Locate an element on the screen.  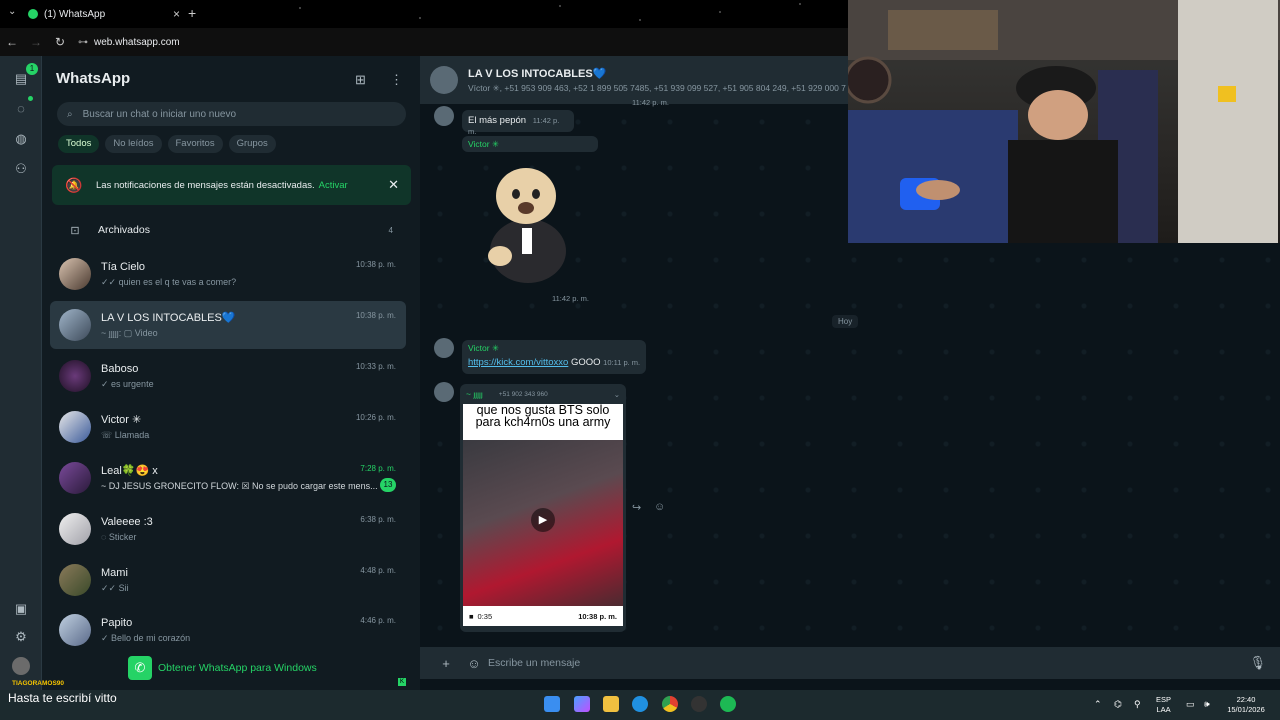
obs-icon is located at coordinates (699, 704).